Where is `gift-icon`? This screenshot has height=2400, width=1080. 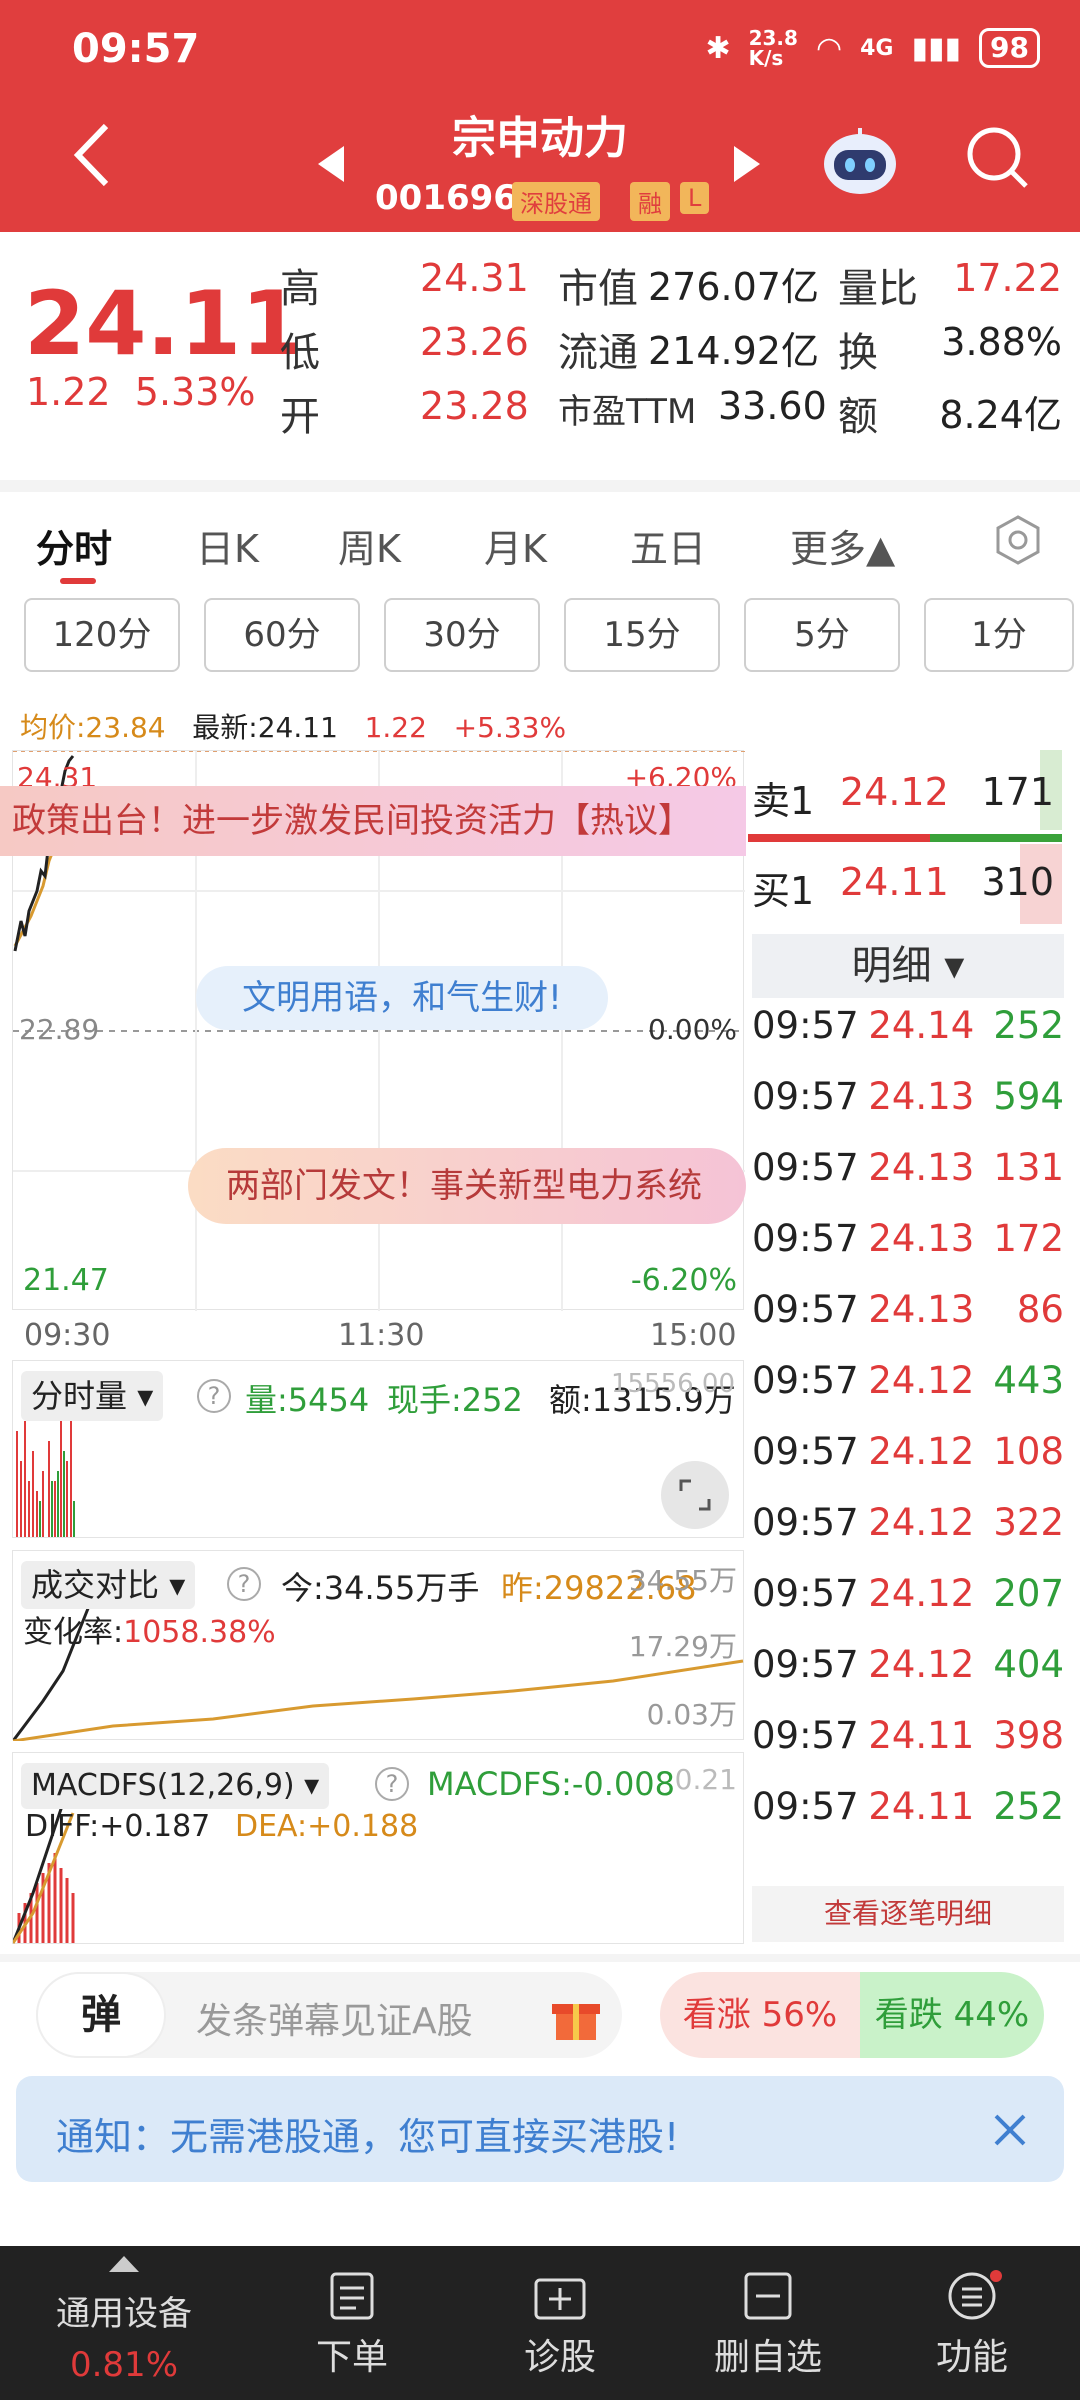 gift-icon is located at coordinates (576, 2018).